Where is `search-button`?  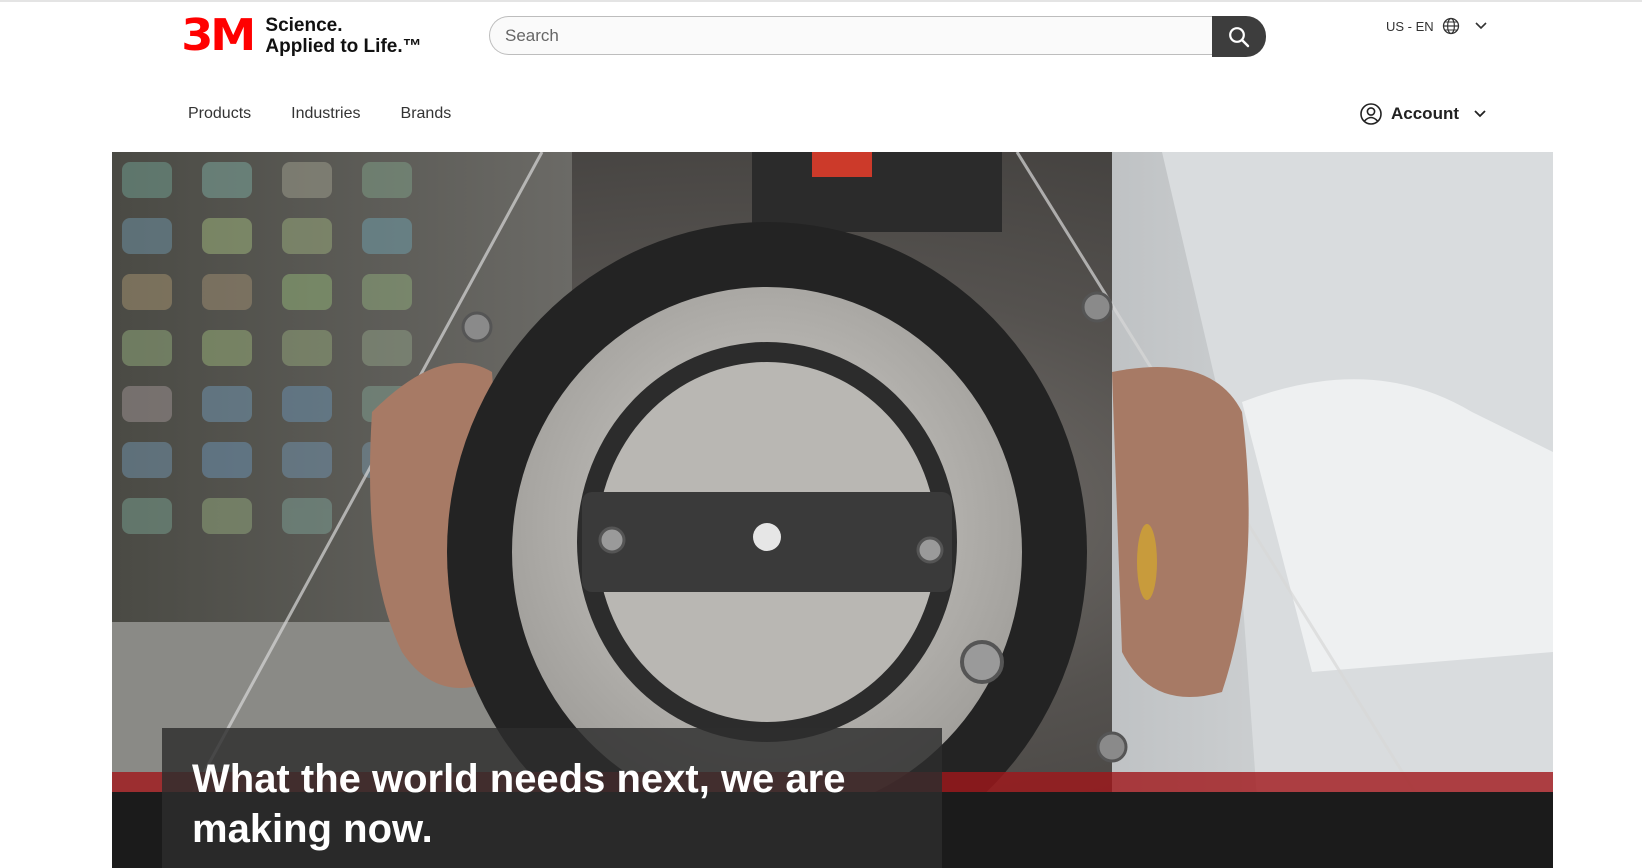
search-button is located at coordinates (1239, 36).